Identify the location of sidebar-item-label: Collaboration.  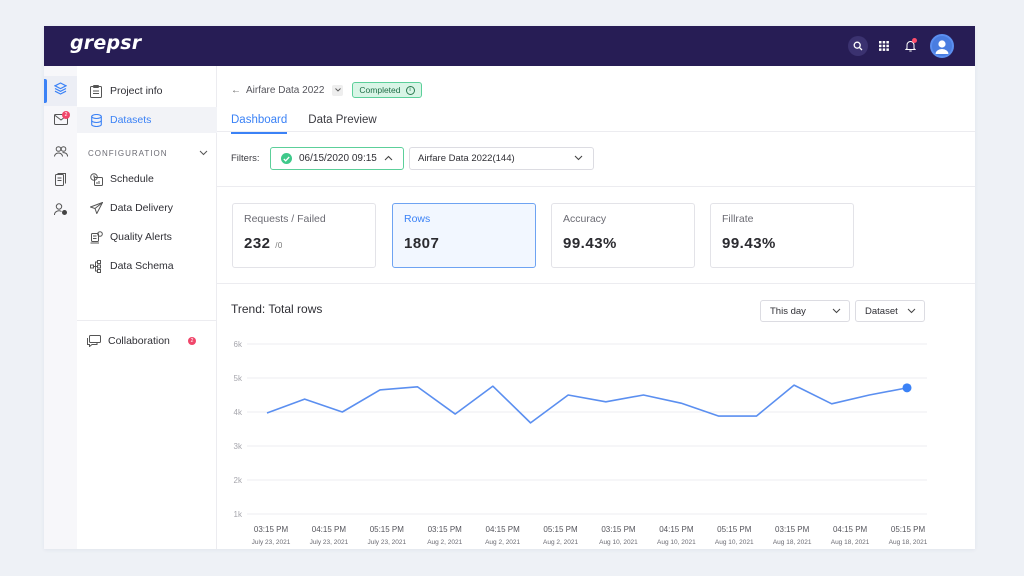
(139, 341).